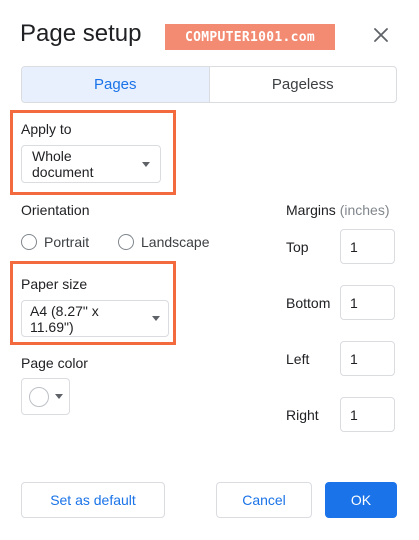 The height and width of the screenshot is (540, 419). I want to click on margin-bottom-input: 1, so click(367, 302).